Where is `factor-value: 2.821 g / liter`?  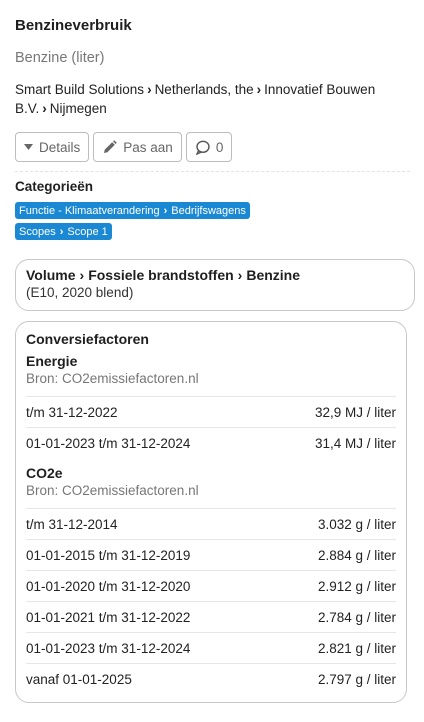
factor-value: 2.821 g / liter is located at coordinates (356, 648).